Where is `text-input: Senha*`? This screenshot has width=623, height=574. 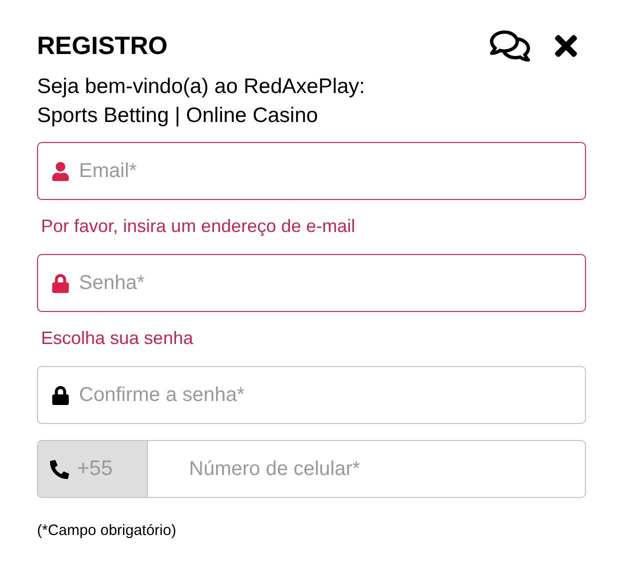
text-input: Senha* is located at coordinates (332, 283).